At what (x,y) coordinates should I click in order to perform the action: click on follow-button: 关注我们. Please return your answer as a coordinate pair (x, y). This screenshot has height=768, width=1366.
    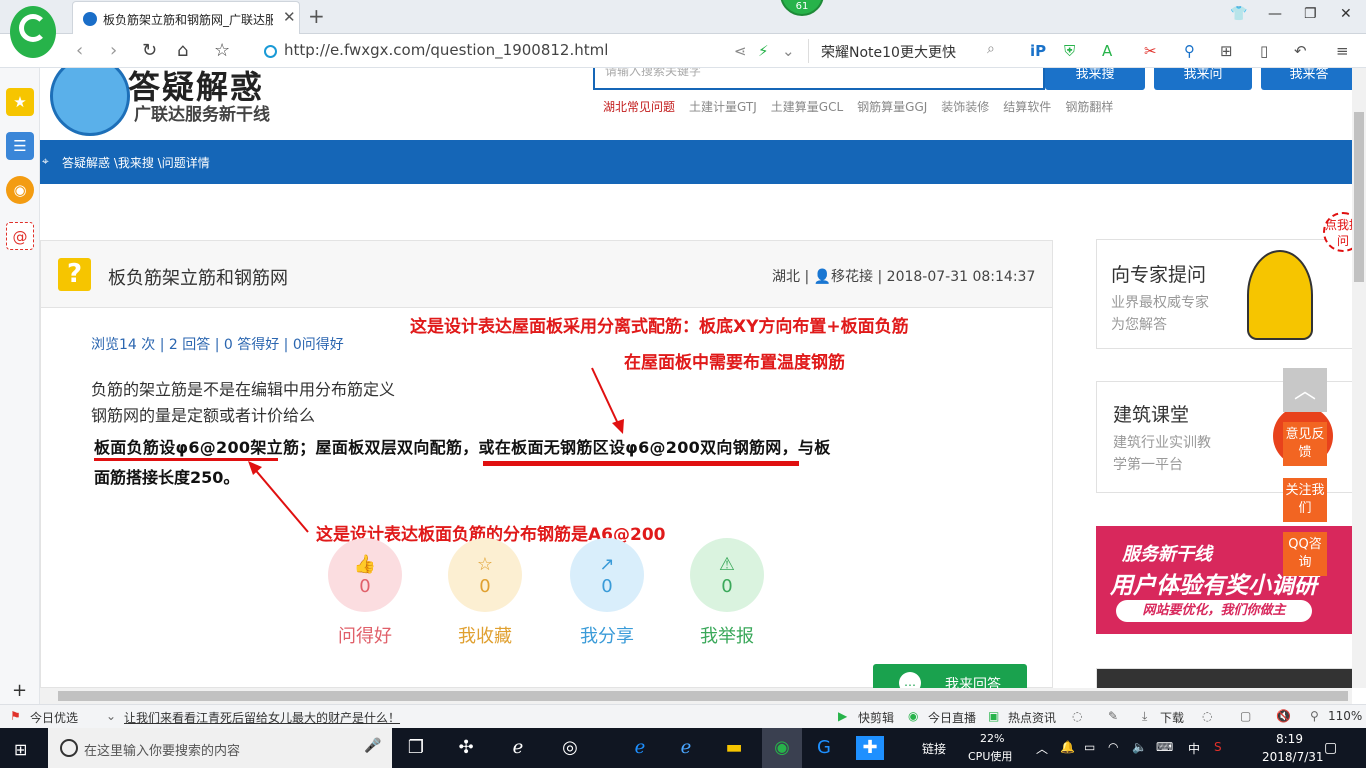
    Looking at the image, I should click on (1305, 500).